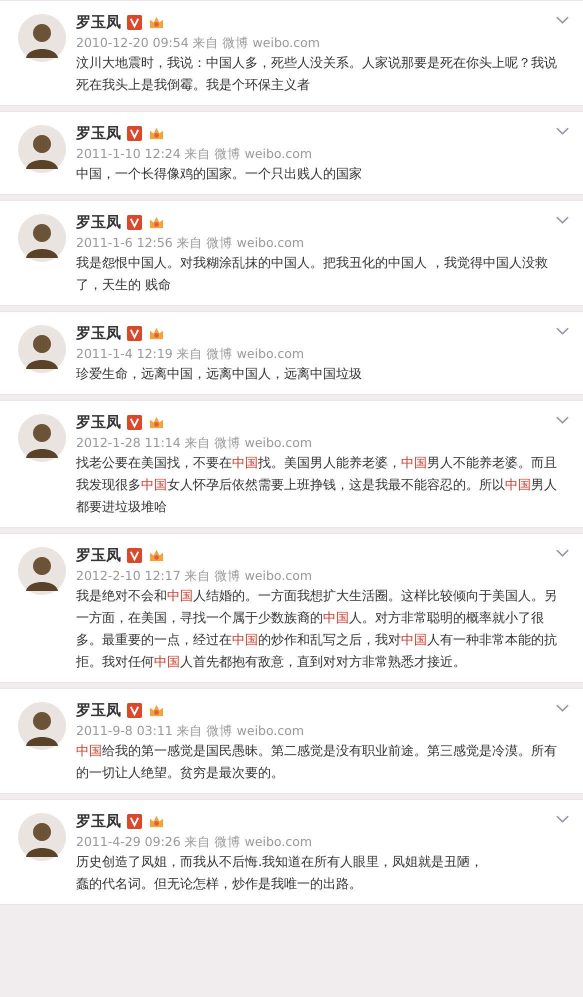 Image resolution: width=583 pixels, height=997 pixels. What do you see at coordinates (317, 763) in the screenshot?
I see `post-text: 中国给我的第一感觉是国民愚昧。第二感觉是没有职业前途。第三感觉是冷漠。所有的一切让人绝望。贫穷是最次要的。` at bounding box center [317, 763].